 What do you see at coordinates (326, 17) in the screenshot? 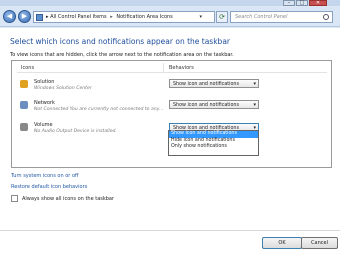
I see `search-icon` at bounding box center [326, 17].